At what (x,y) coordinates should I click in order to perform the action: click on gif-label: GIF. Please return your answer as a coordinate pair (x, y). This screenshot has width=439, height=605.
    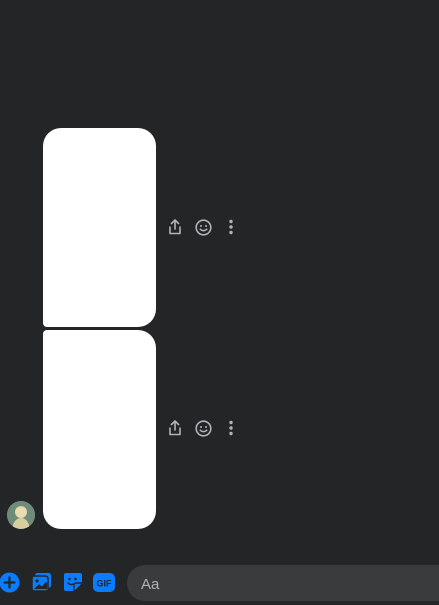
    Looking at the image, I should click on (105, 583).